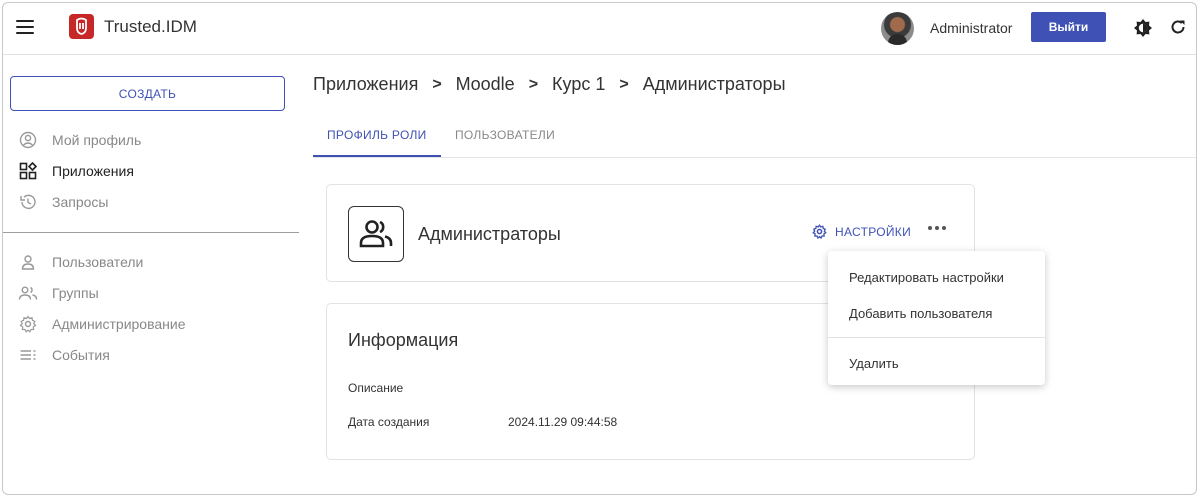  I want to click on app-header: Trusted.IDM Administrator Выйти, so click(599, 29).